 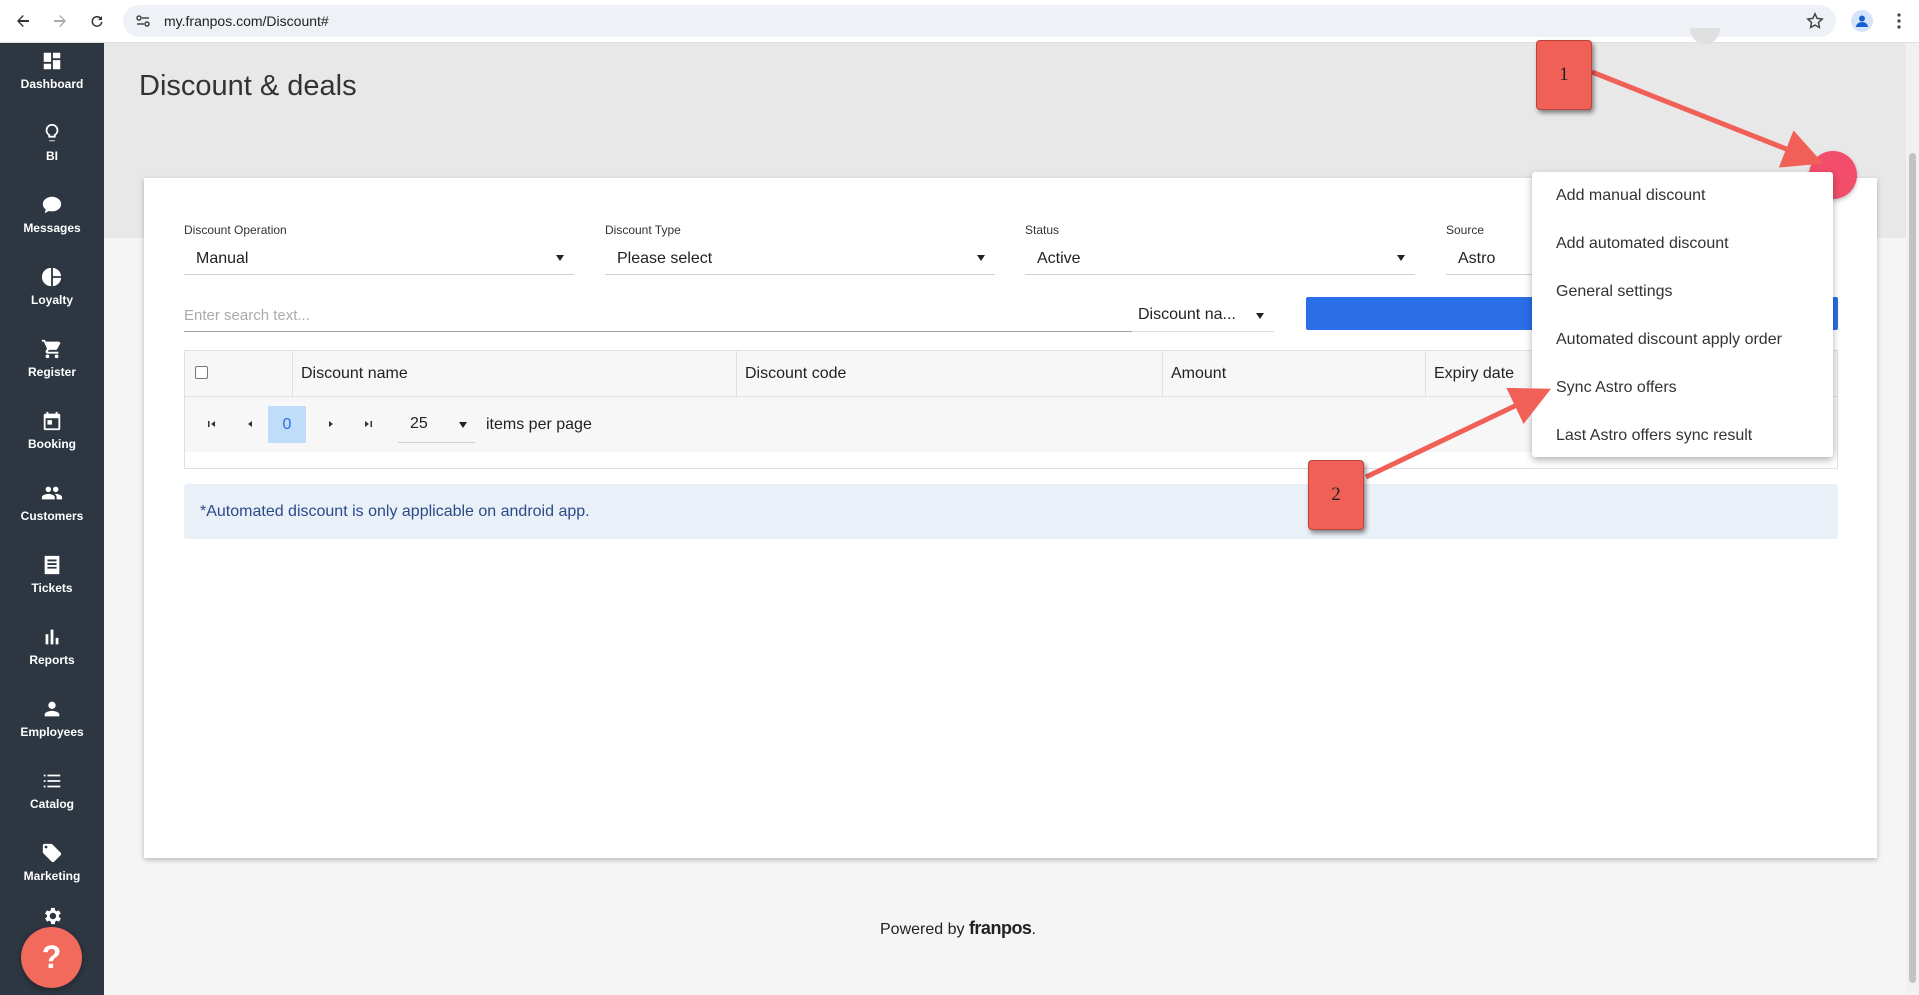 I want to click on search-input, so click(x=658, y=316).